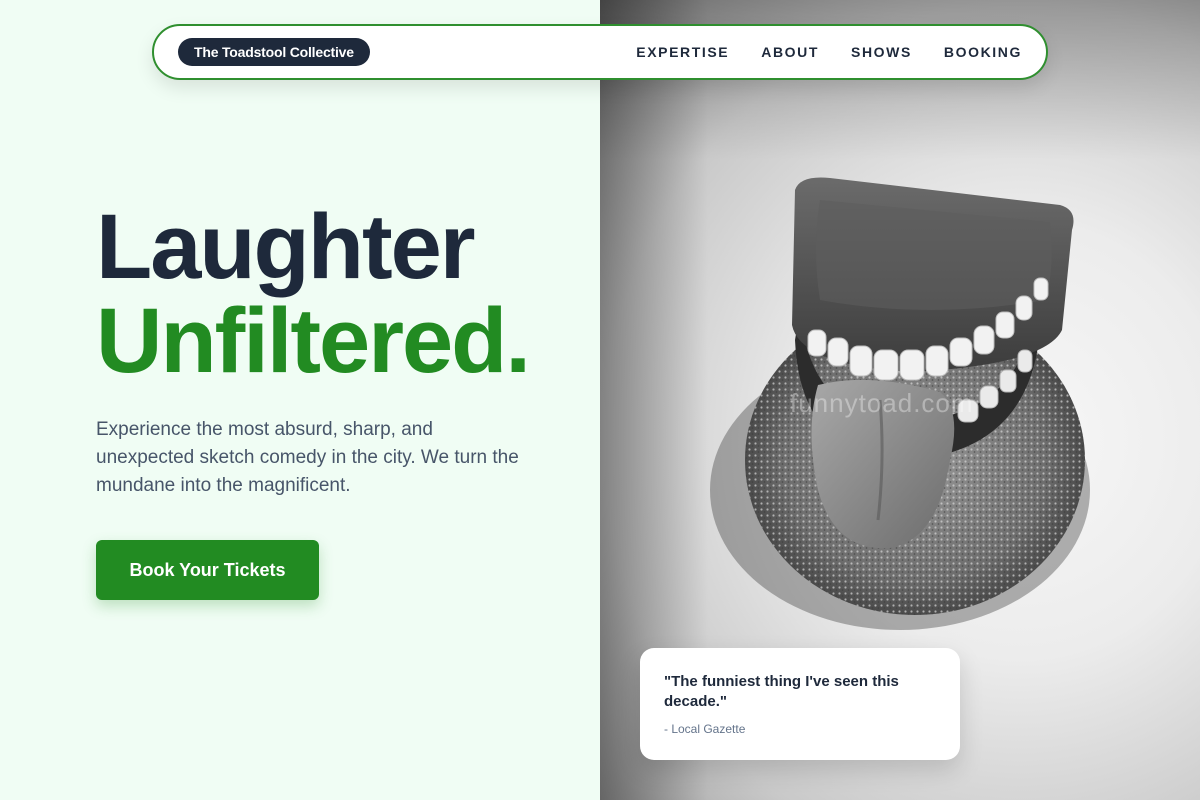 This screenshot has height=800, width=1200. I want to click on nav-links: EXPERTISE ABOUT SHOWS BOOKING, so click(829, 52).